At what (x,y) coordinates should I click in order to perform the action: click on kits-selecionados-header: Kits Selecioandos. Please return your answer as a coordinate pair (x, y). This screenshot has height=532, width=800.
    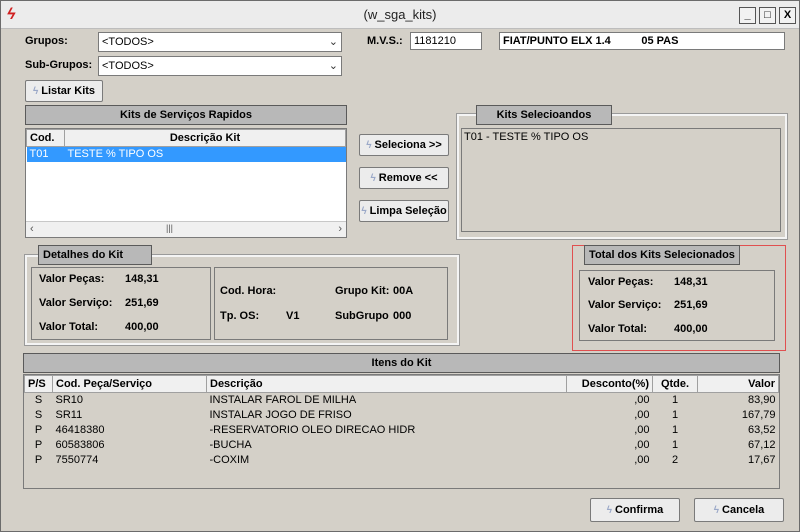
    Looking at the image, I should click on (544, 115).